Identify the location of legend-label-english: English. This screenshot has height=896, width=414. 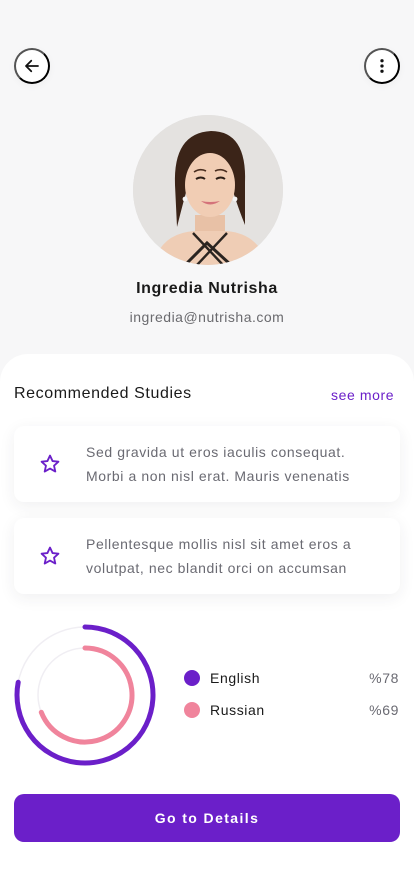
(235, 678).